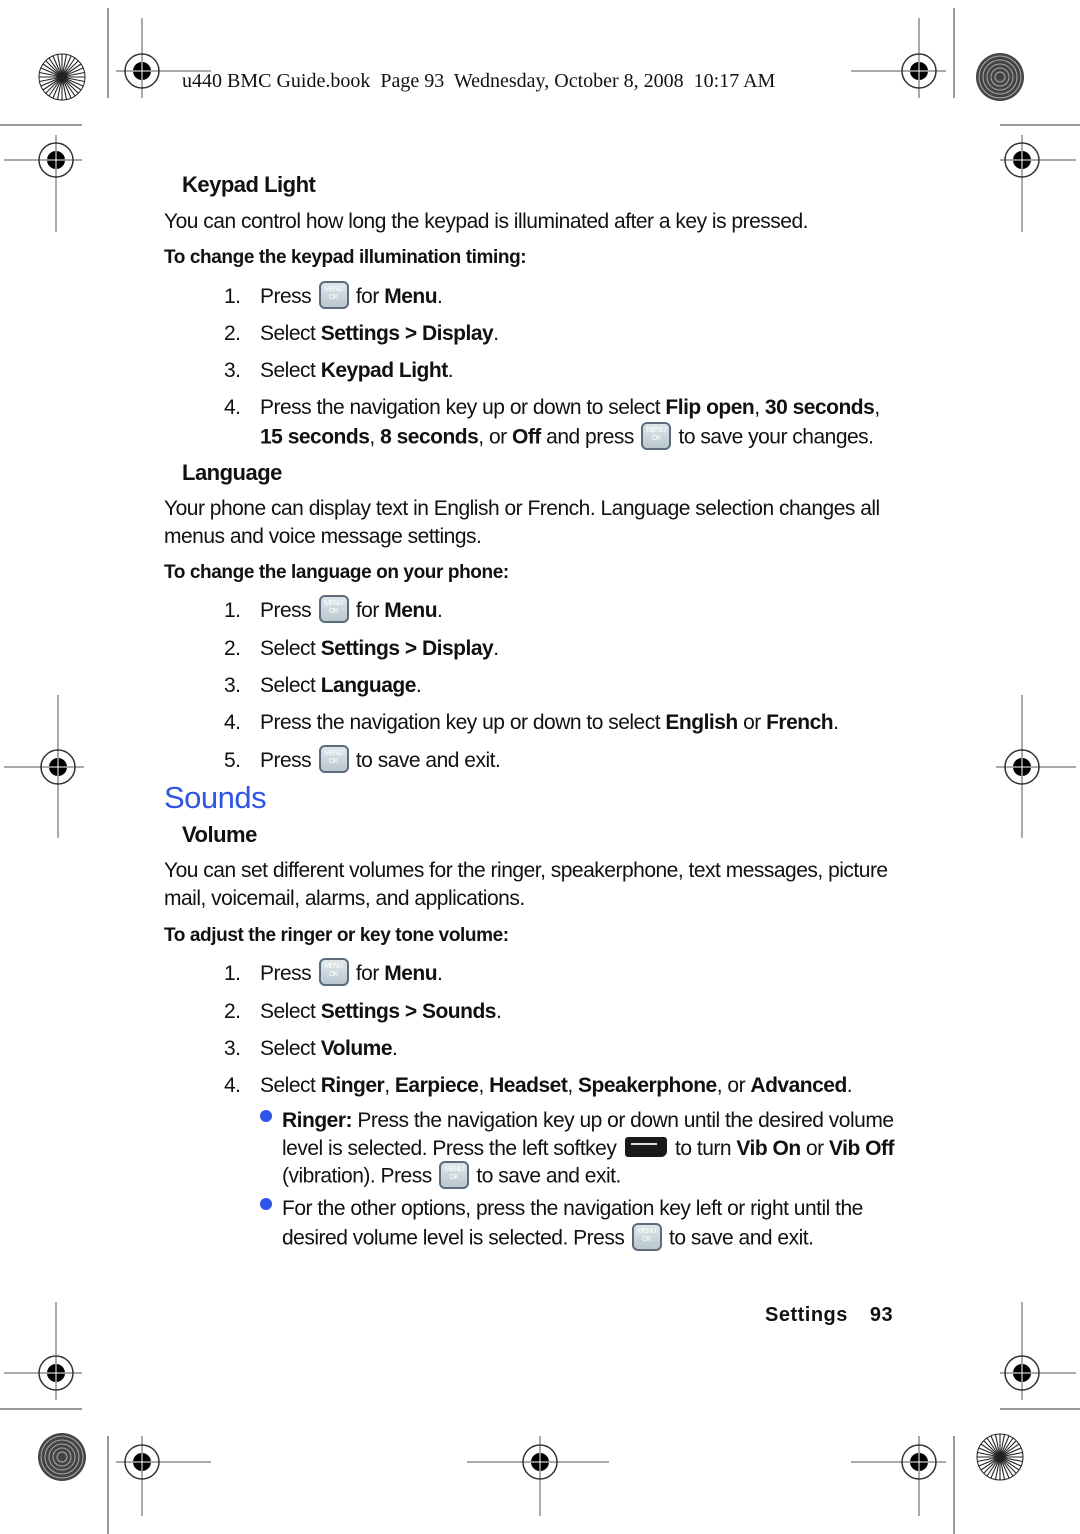 Image resolution: width=1080 pixels, height=1534 pixels. I want to click on sounds-section-title: Sounds, so click(215, 797).